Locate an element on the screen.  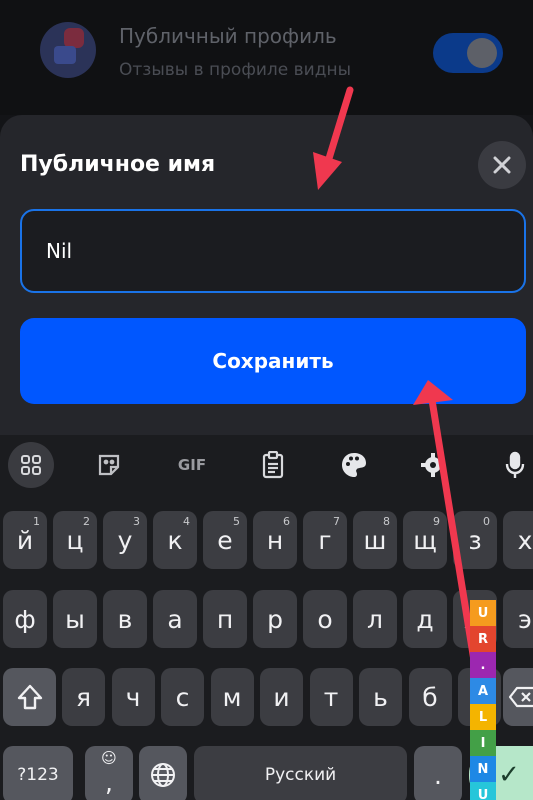
key-и-label: и is located at coordinates (281, 697).